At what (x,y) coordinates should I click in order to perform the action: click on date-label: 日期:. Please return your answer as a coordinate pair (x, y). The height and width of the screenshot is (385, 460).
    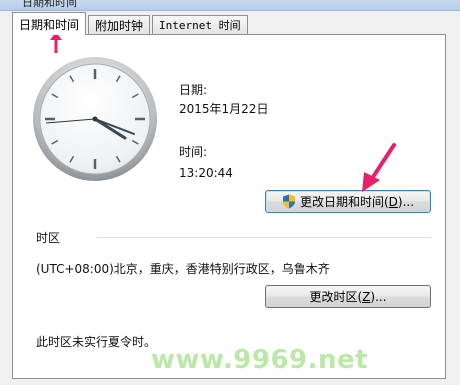
    Looking at the image, I should click on (193, 90).